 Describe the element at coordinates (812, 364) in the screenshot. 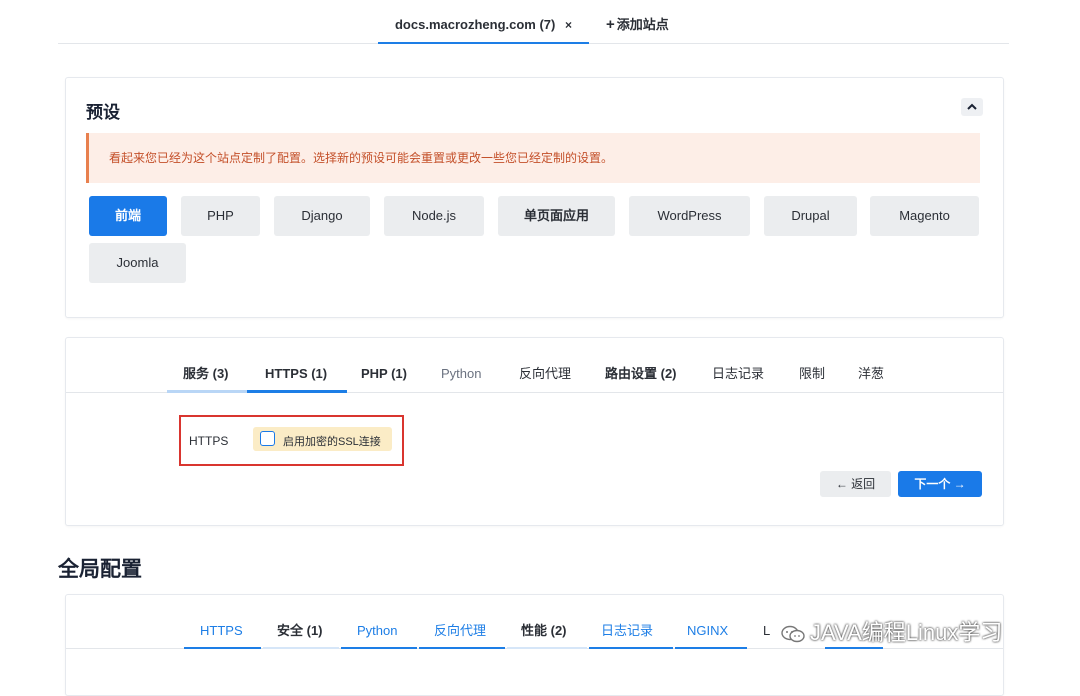

I see `tab-limits: 限制` at that location.